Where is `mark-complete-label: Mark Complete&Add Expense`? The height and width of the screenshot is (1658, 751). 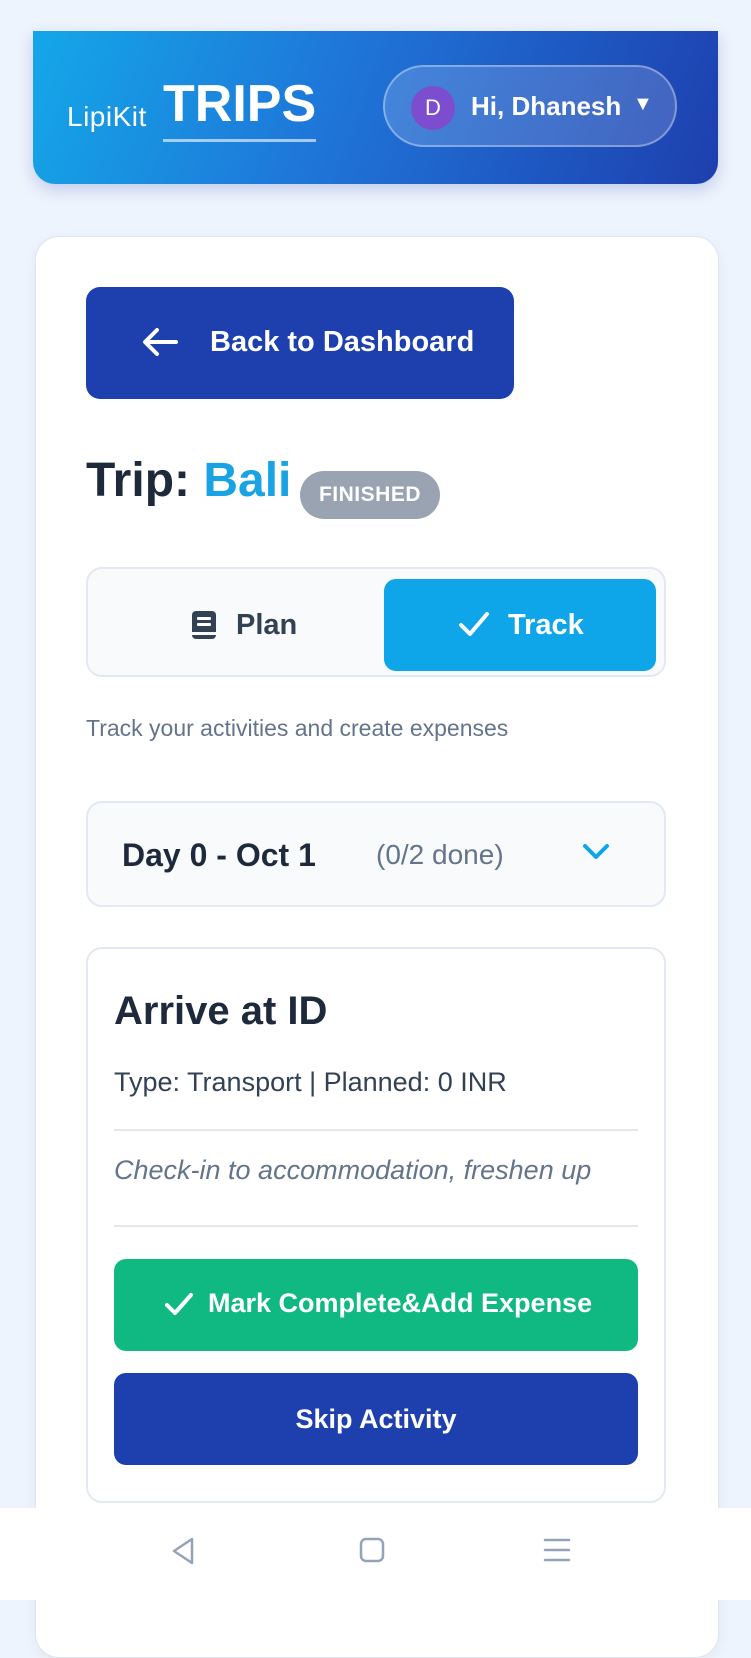 mark-complete-label: Mark Complete&Add Expense is located at coordinates (400, 1303).